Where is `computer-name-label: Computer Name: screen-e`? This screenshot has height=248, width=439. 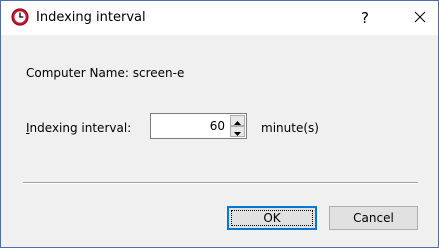 computer-name-label: Computer Name: screen-e is located at coordinates (105, 73).